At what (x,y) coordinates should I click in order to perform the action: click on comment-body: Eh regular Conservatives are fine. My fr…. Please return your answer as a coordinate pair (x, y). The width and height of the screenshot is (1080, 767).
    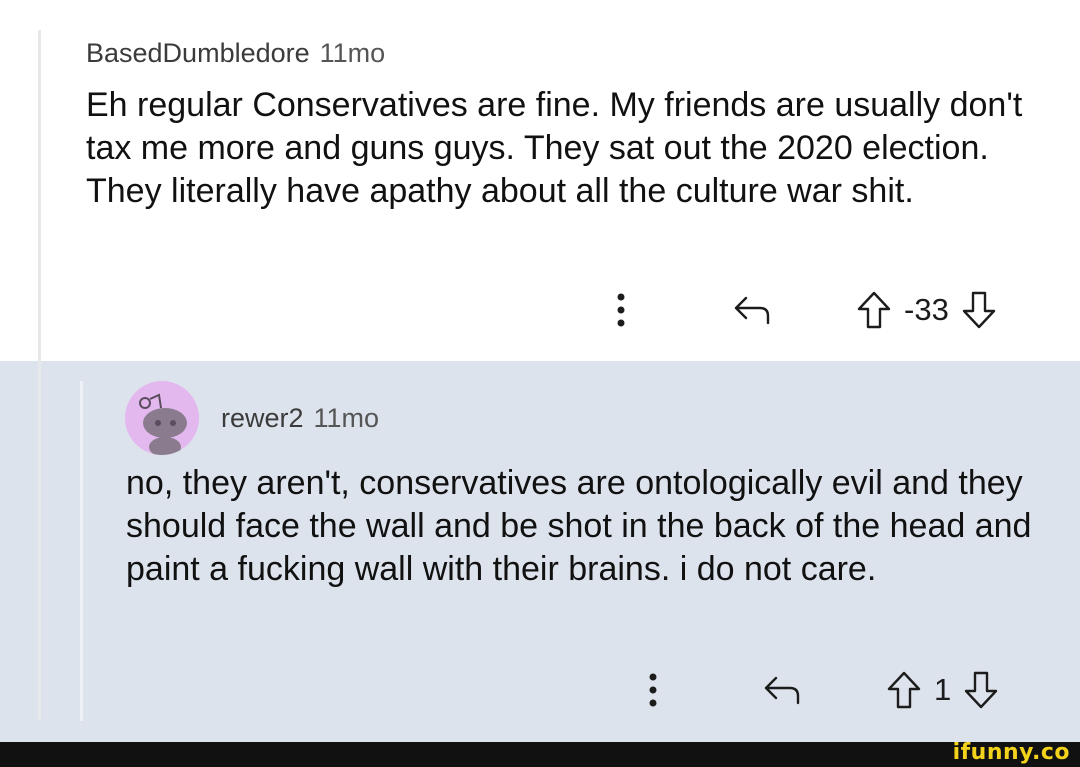
    Looking at the image, I should click on (554, 148).